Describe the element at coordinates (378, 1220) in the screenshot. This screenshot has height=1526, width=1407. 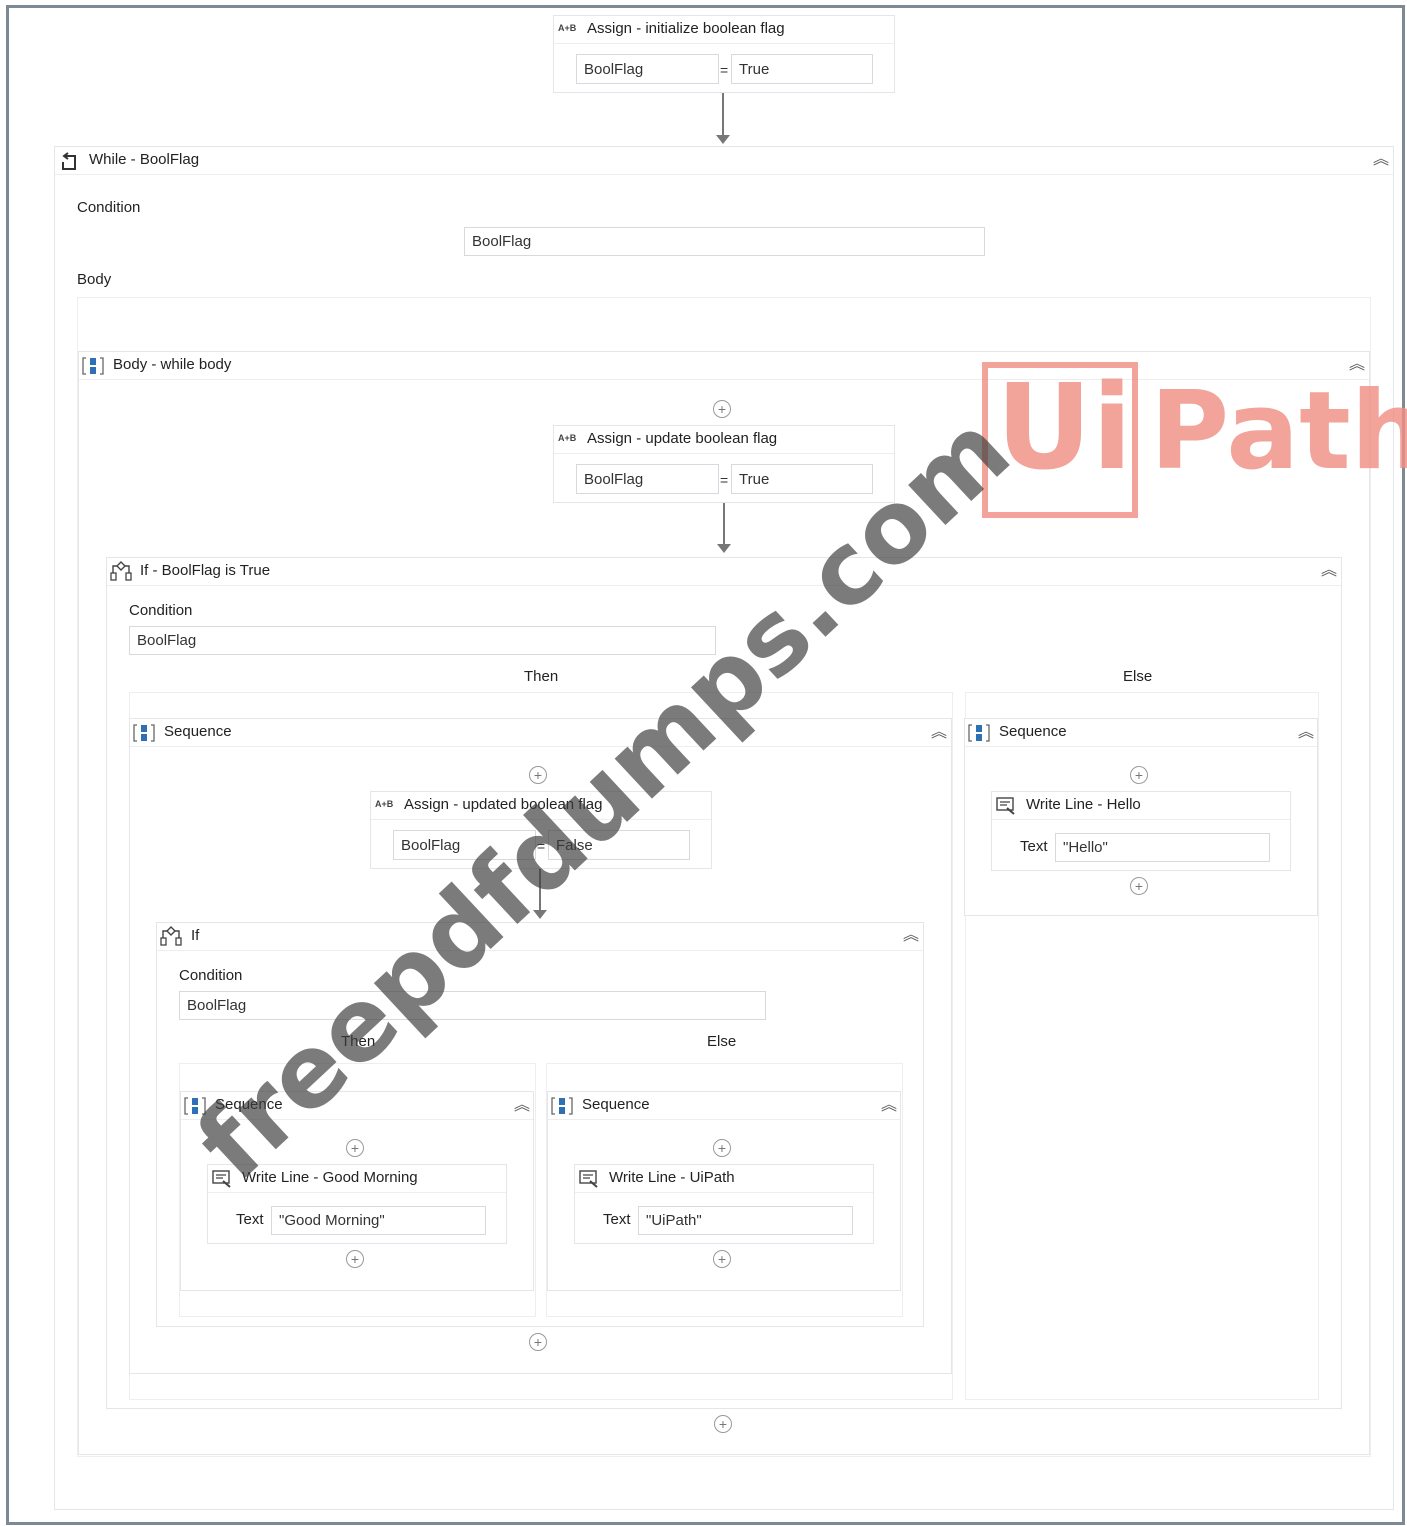
I see `text-field: "Good Morning"` at that location.